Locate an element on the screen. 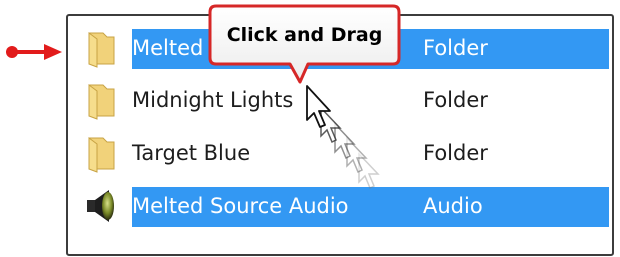  red-arrow-icon is located at coordinates (34, 52).